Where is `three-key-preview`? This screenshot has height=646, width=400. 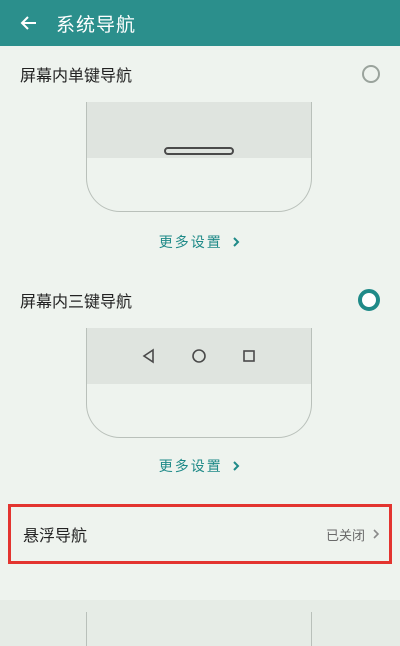 three-key-preview is located at coordinates (199, 383).